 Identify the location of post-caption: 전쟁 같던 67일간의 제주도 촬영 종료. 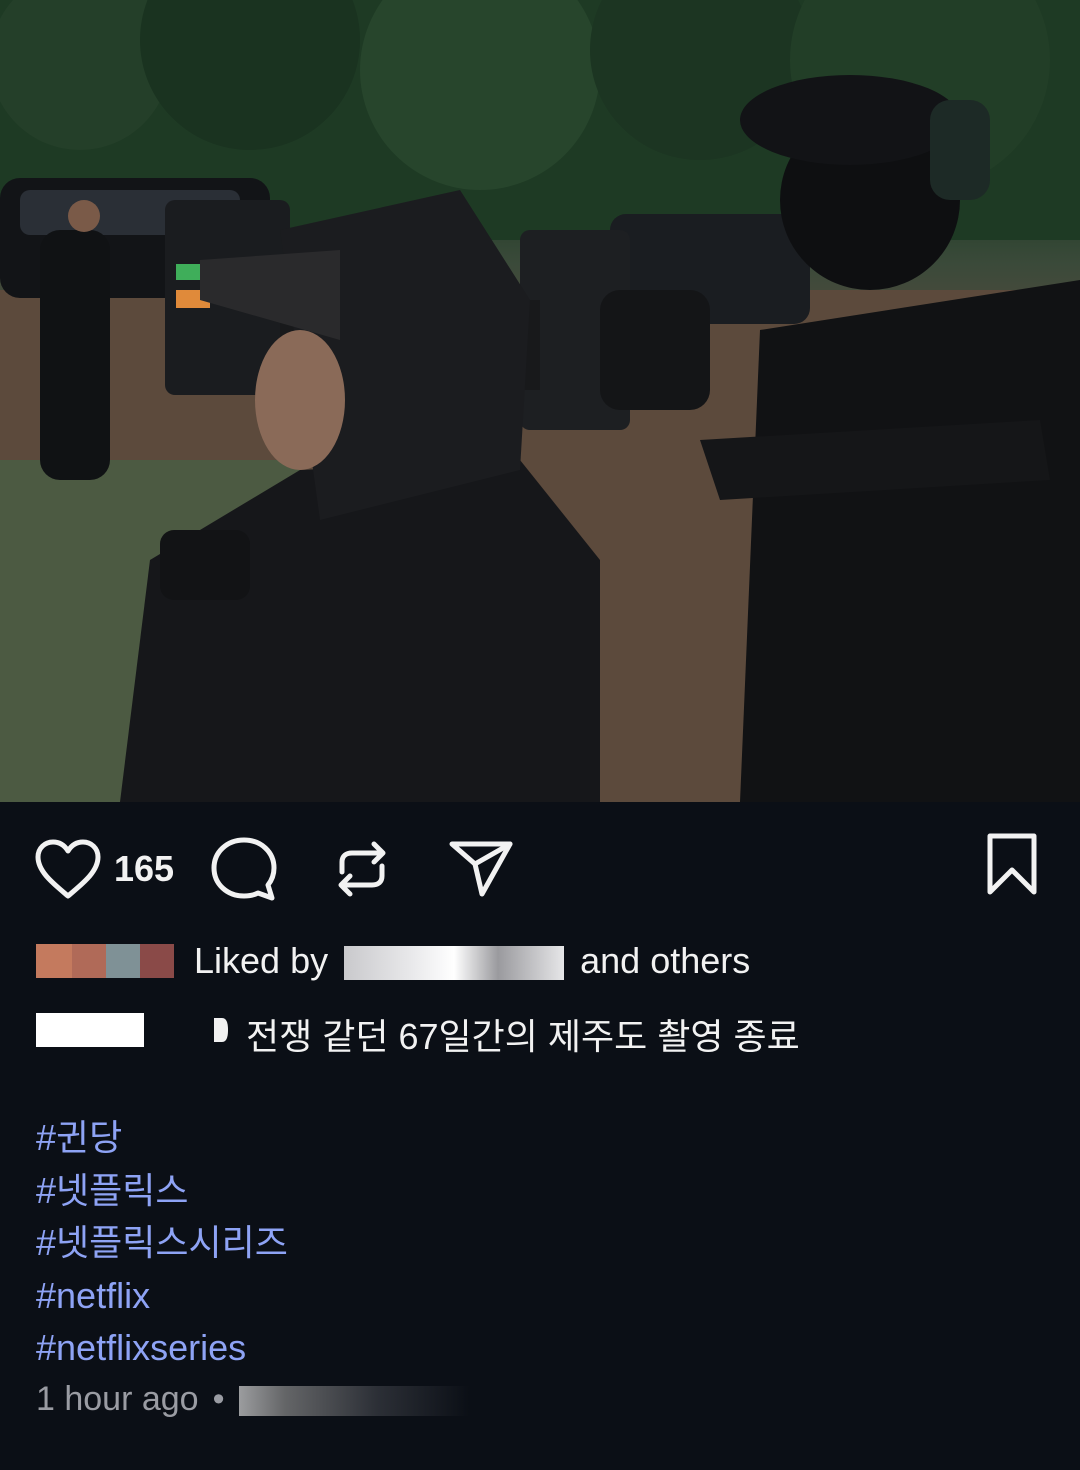
(523, 1036).